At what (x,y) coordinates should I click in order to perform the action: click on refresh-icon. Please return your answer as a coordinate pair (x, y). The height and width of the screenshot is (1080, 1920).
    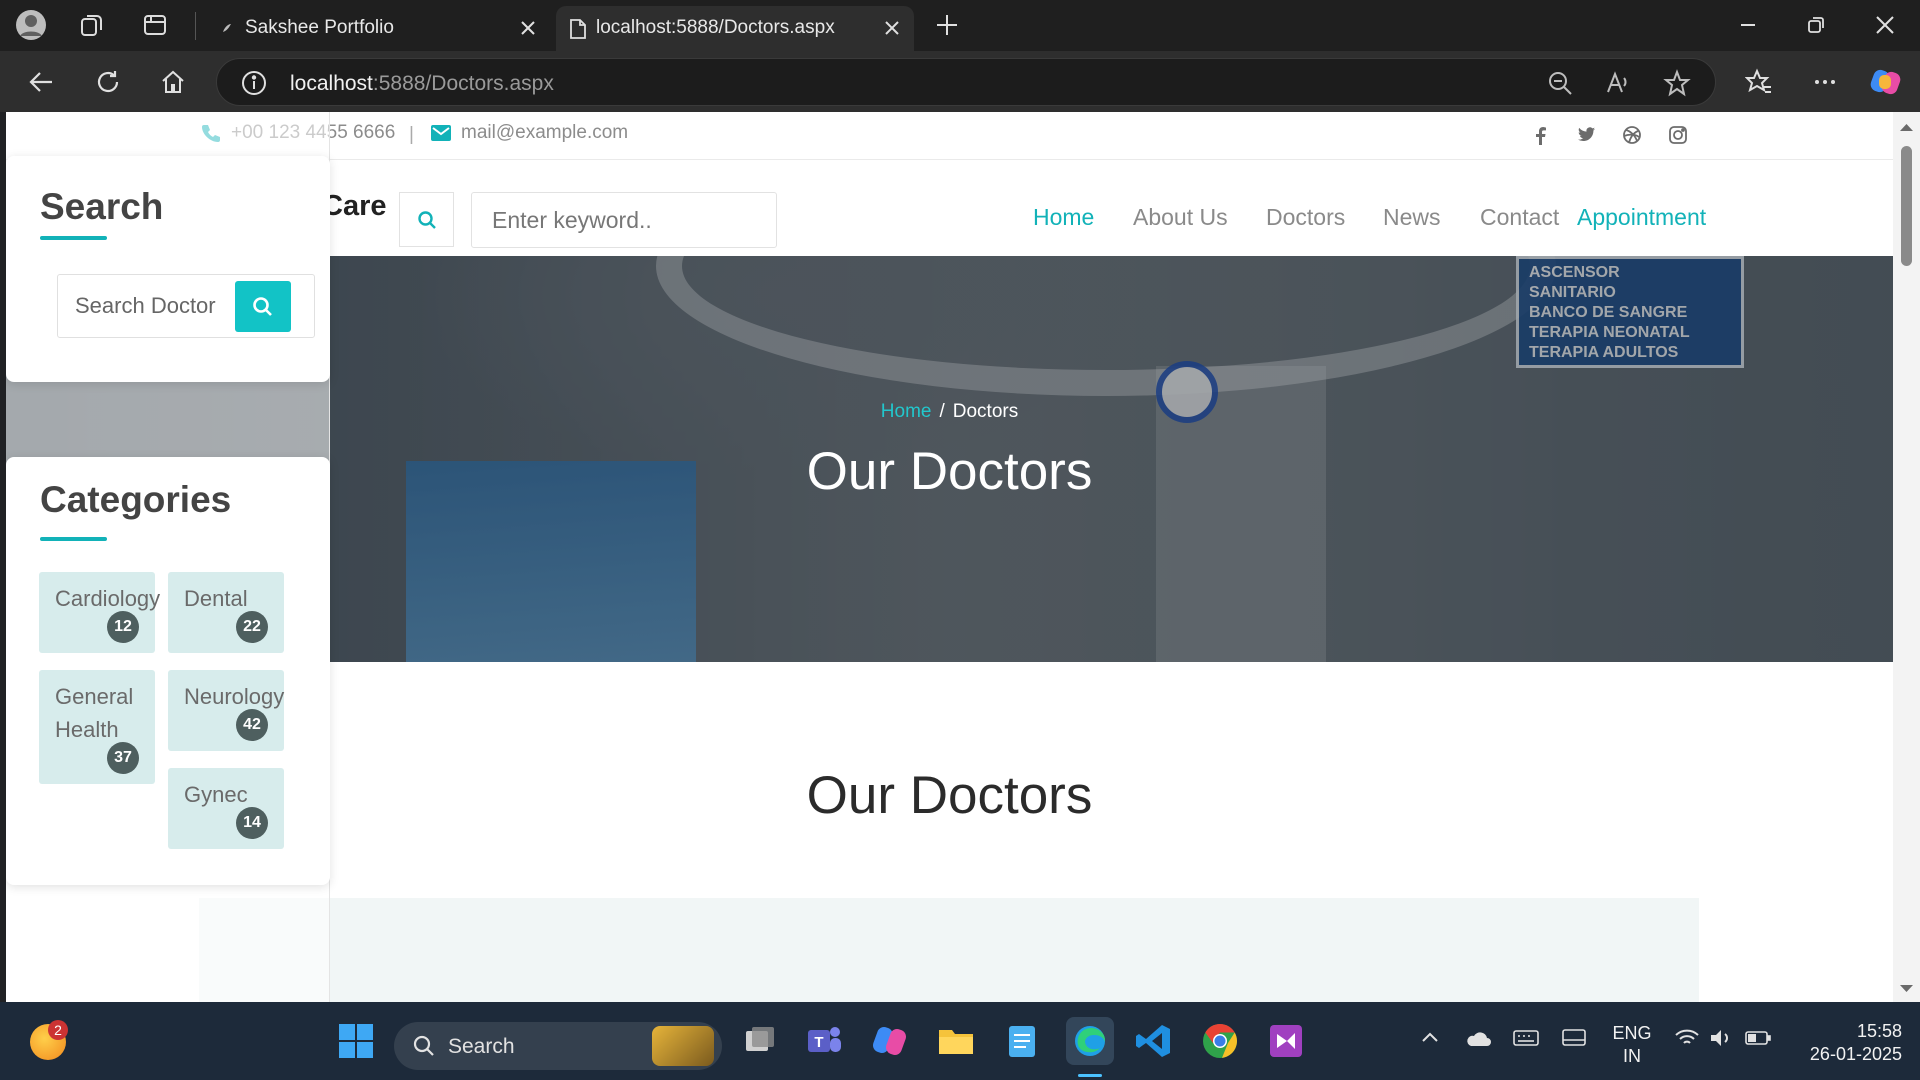
    Looking at the image, I should click on (108, 82).